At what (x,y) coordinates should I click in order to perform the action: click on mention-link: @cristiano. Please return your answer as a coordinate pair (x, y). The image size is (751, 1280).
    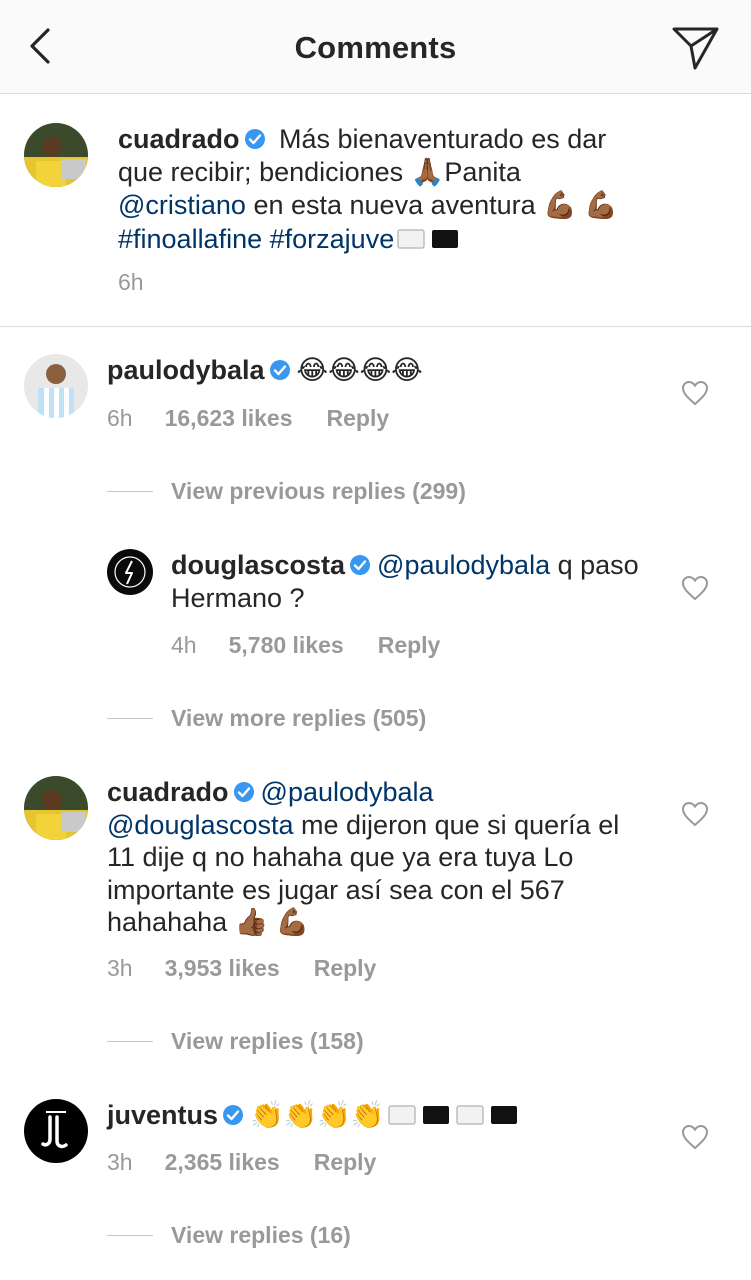
    Looking at the image, I should click on (182, 205).